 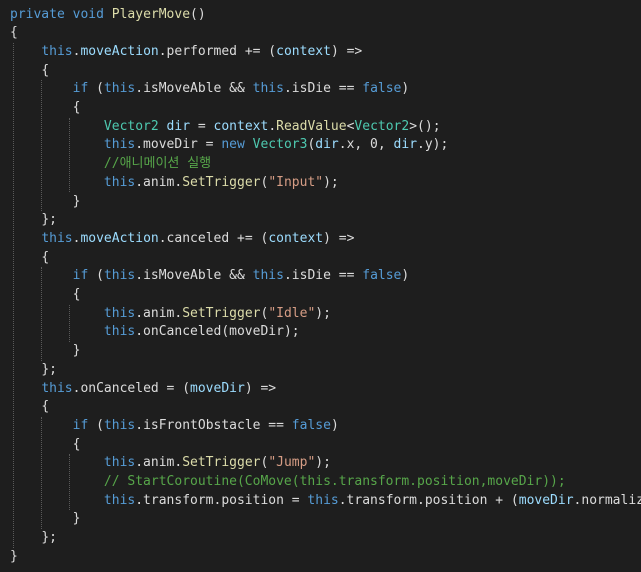 I want to click on code-line: //애니메이션 실행, so click(x=110, y=164).